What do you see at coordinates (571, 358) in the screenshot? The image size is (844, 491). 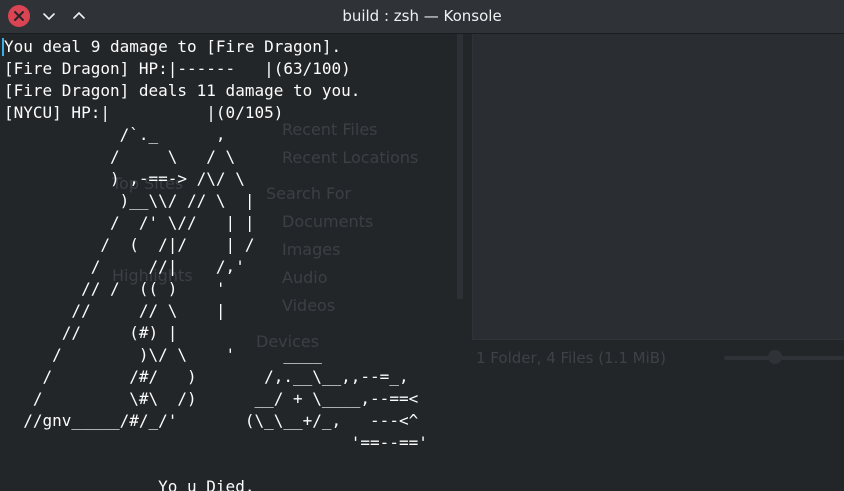 I see `ghost-status: 1 Folder, 4 Files (1.1 MiB)` at bounding box center [571, 358].